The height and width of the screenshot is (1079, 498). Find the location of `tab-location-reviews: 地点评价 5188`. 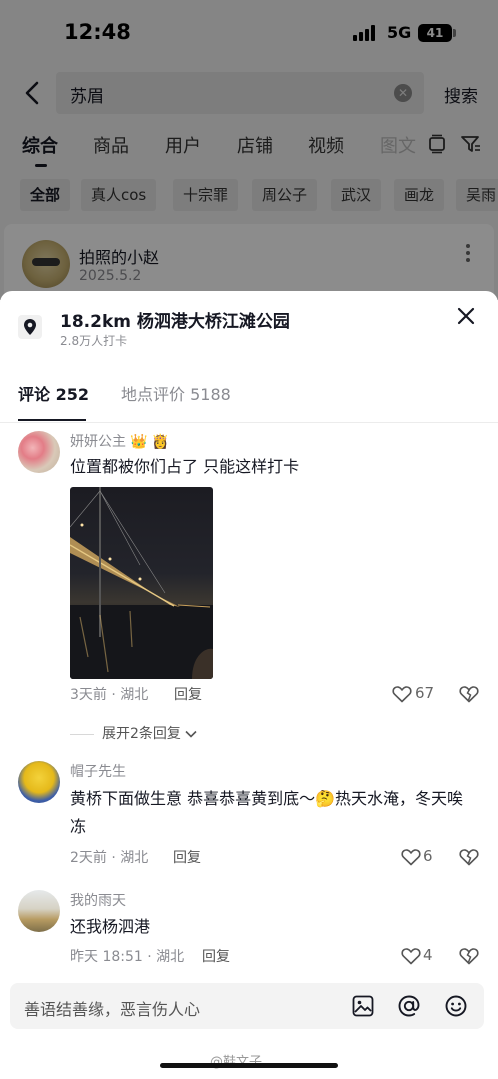

tab-location-reviews: 地点评价 5188 is located at coordinates (176, 393).